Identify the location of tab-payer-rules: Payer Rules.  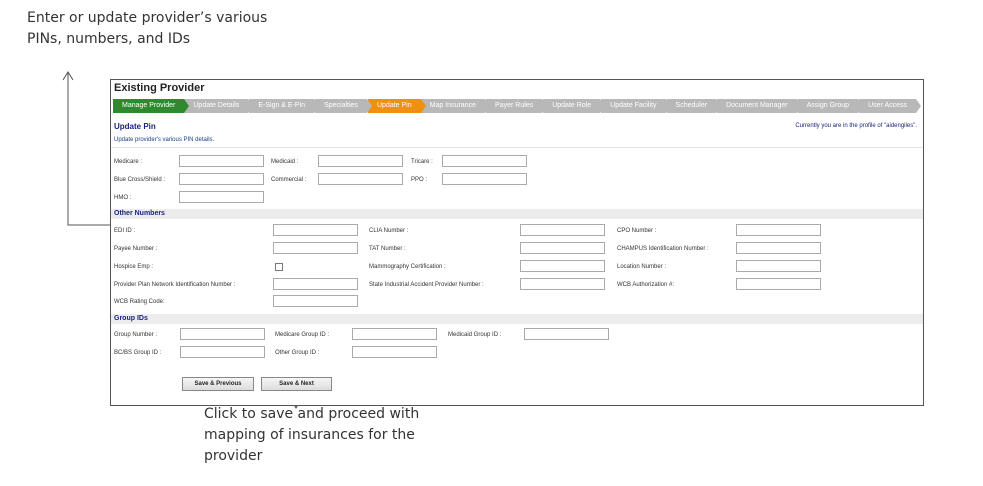
(517, 106).